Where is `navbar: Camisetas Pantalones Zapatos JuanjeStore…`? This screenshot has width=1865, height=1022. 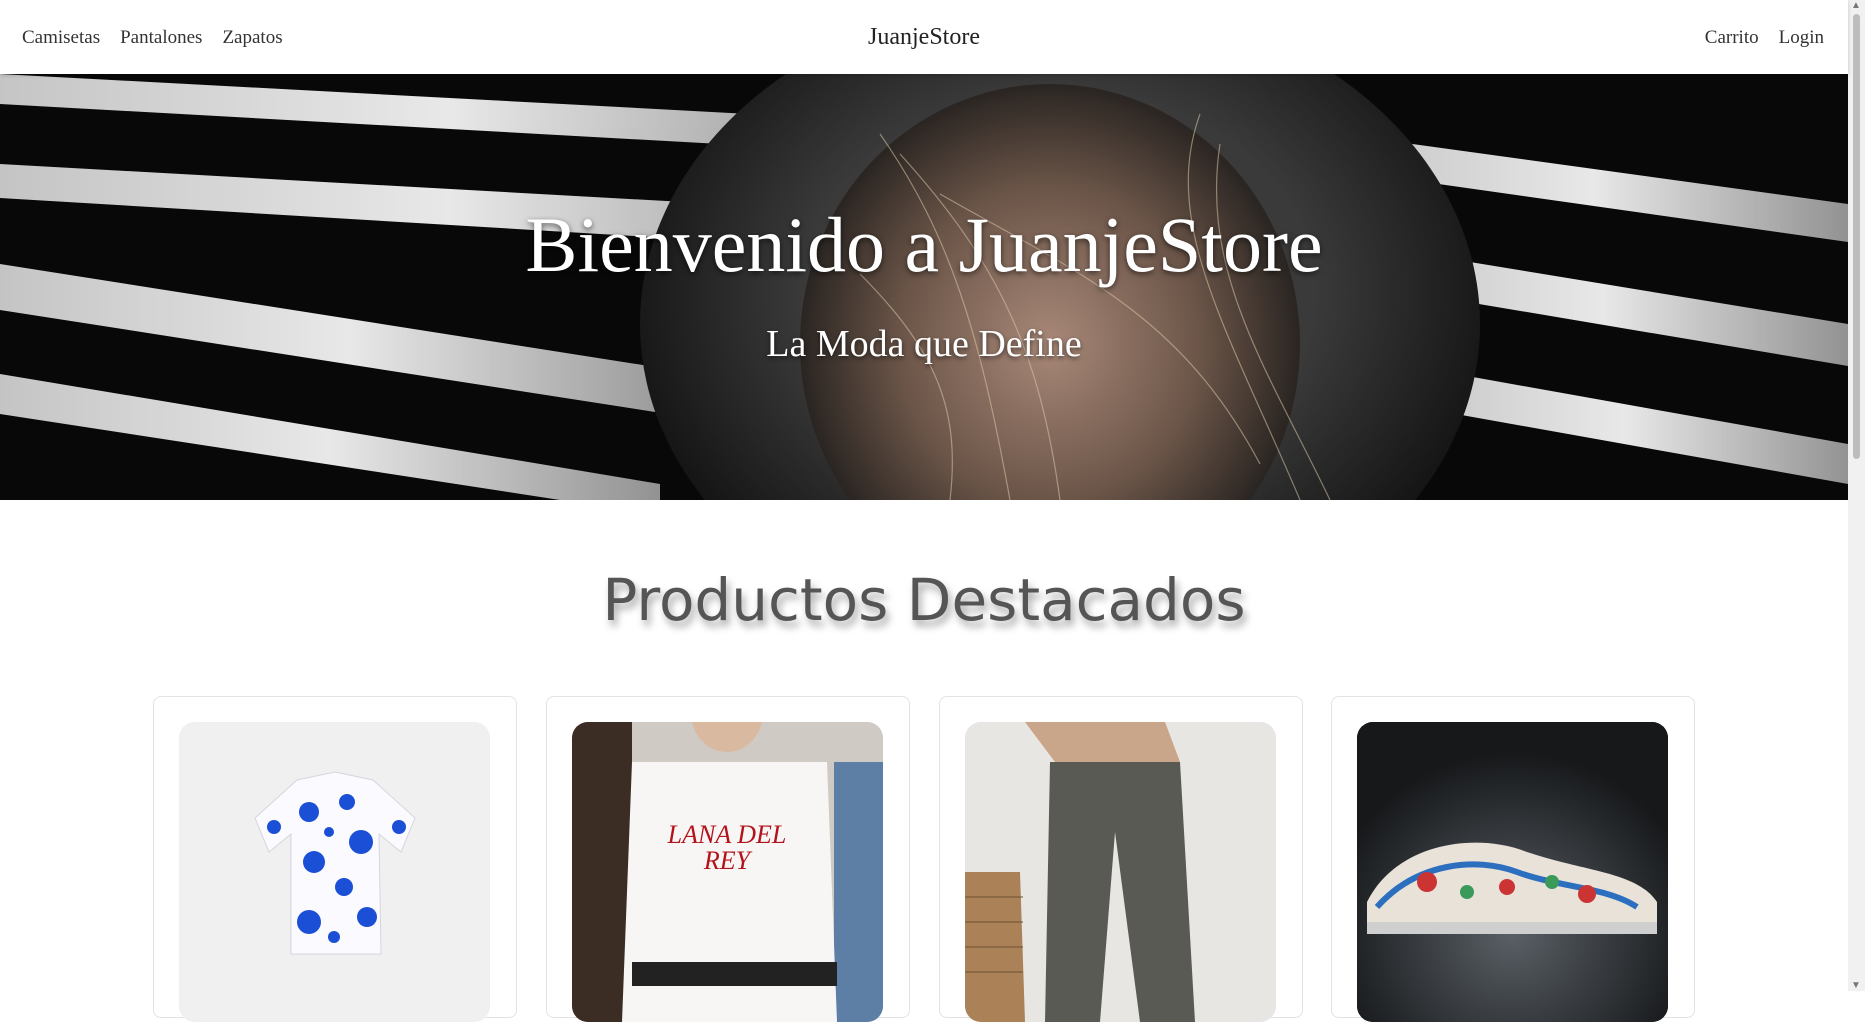 navbar: Camisetas Pantalones Zapatos JuanjeStore… is located at coordinates (924, 37).